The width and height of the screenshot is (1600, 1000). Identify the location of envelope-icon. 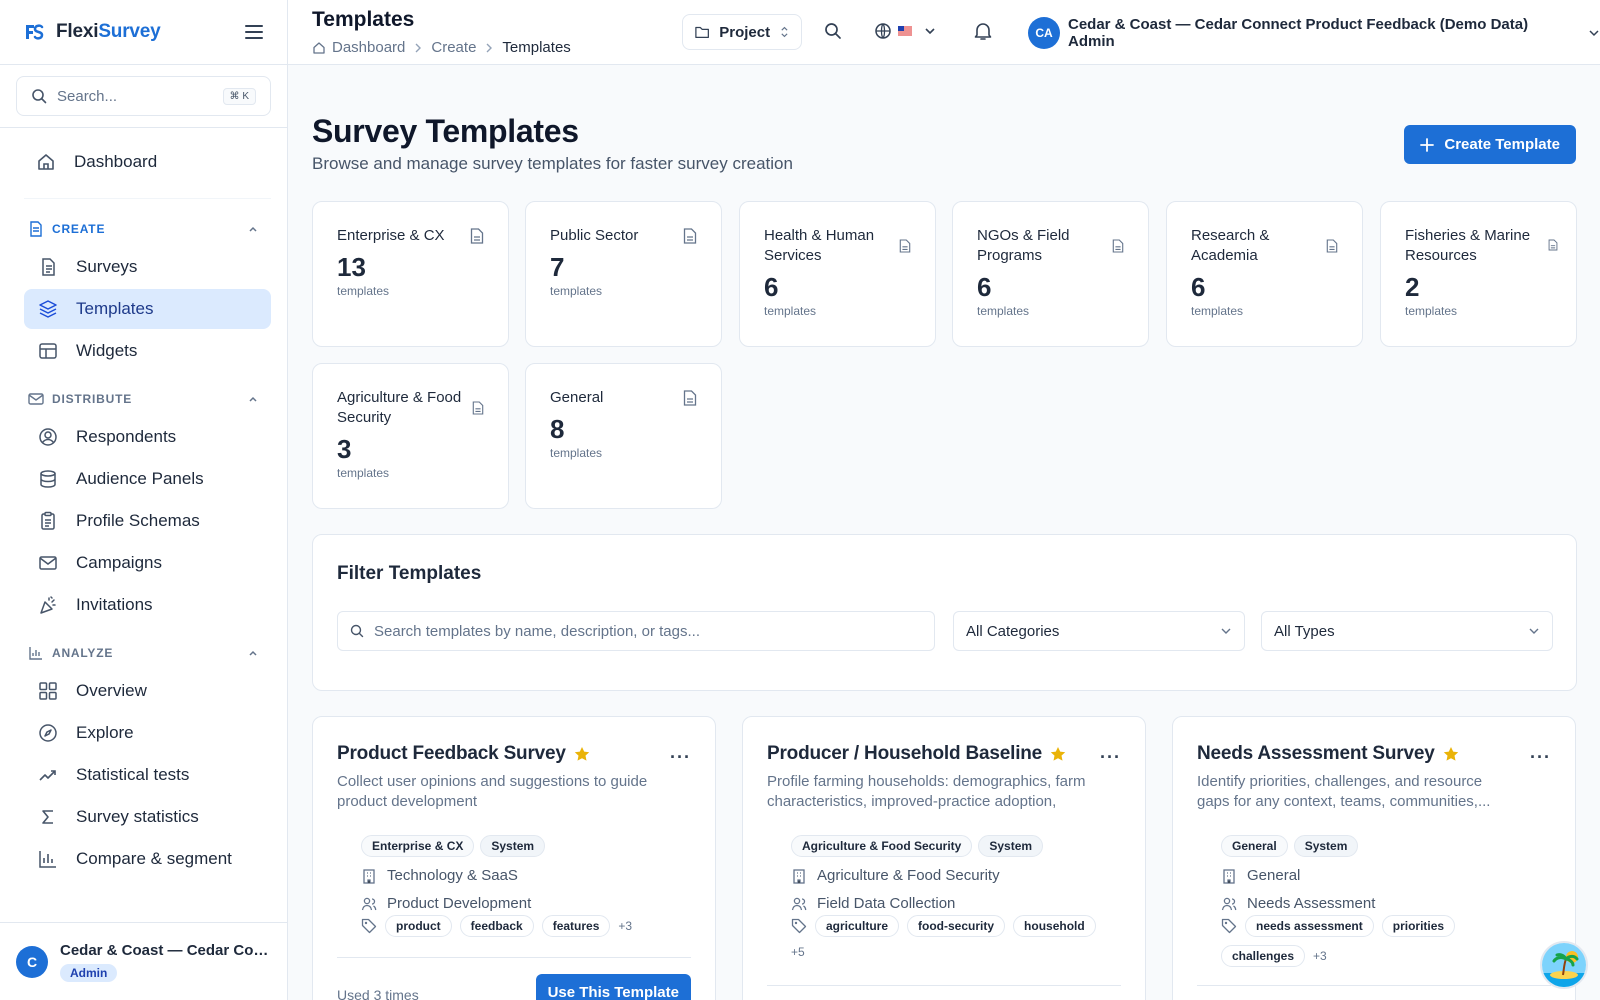
(48, 563).